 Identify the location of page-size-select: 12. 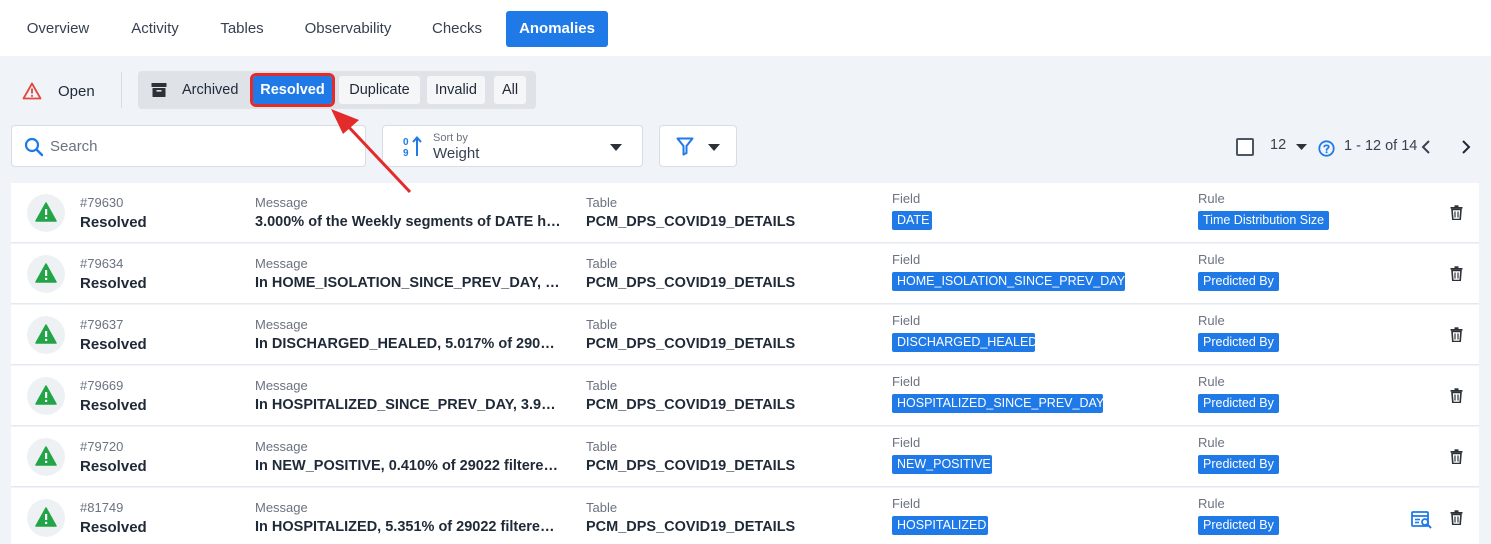
(1278, 145).